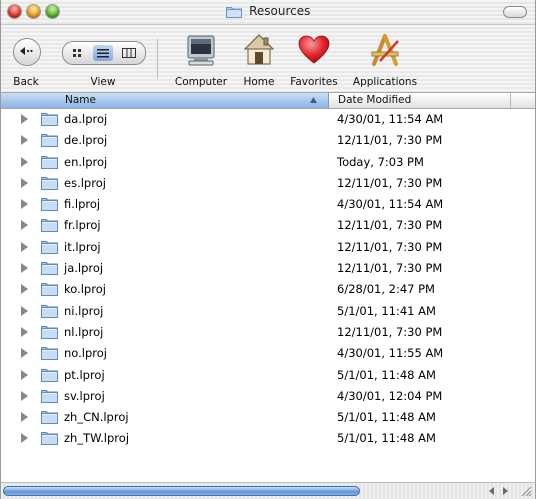 This screenshot has width=536, height=499. I want to click on window-title-text: Resources, so click(280, 11).